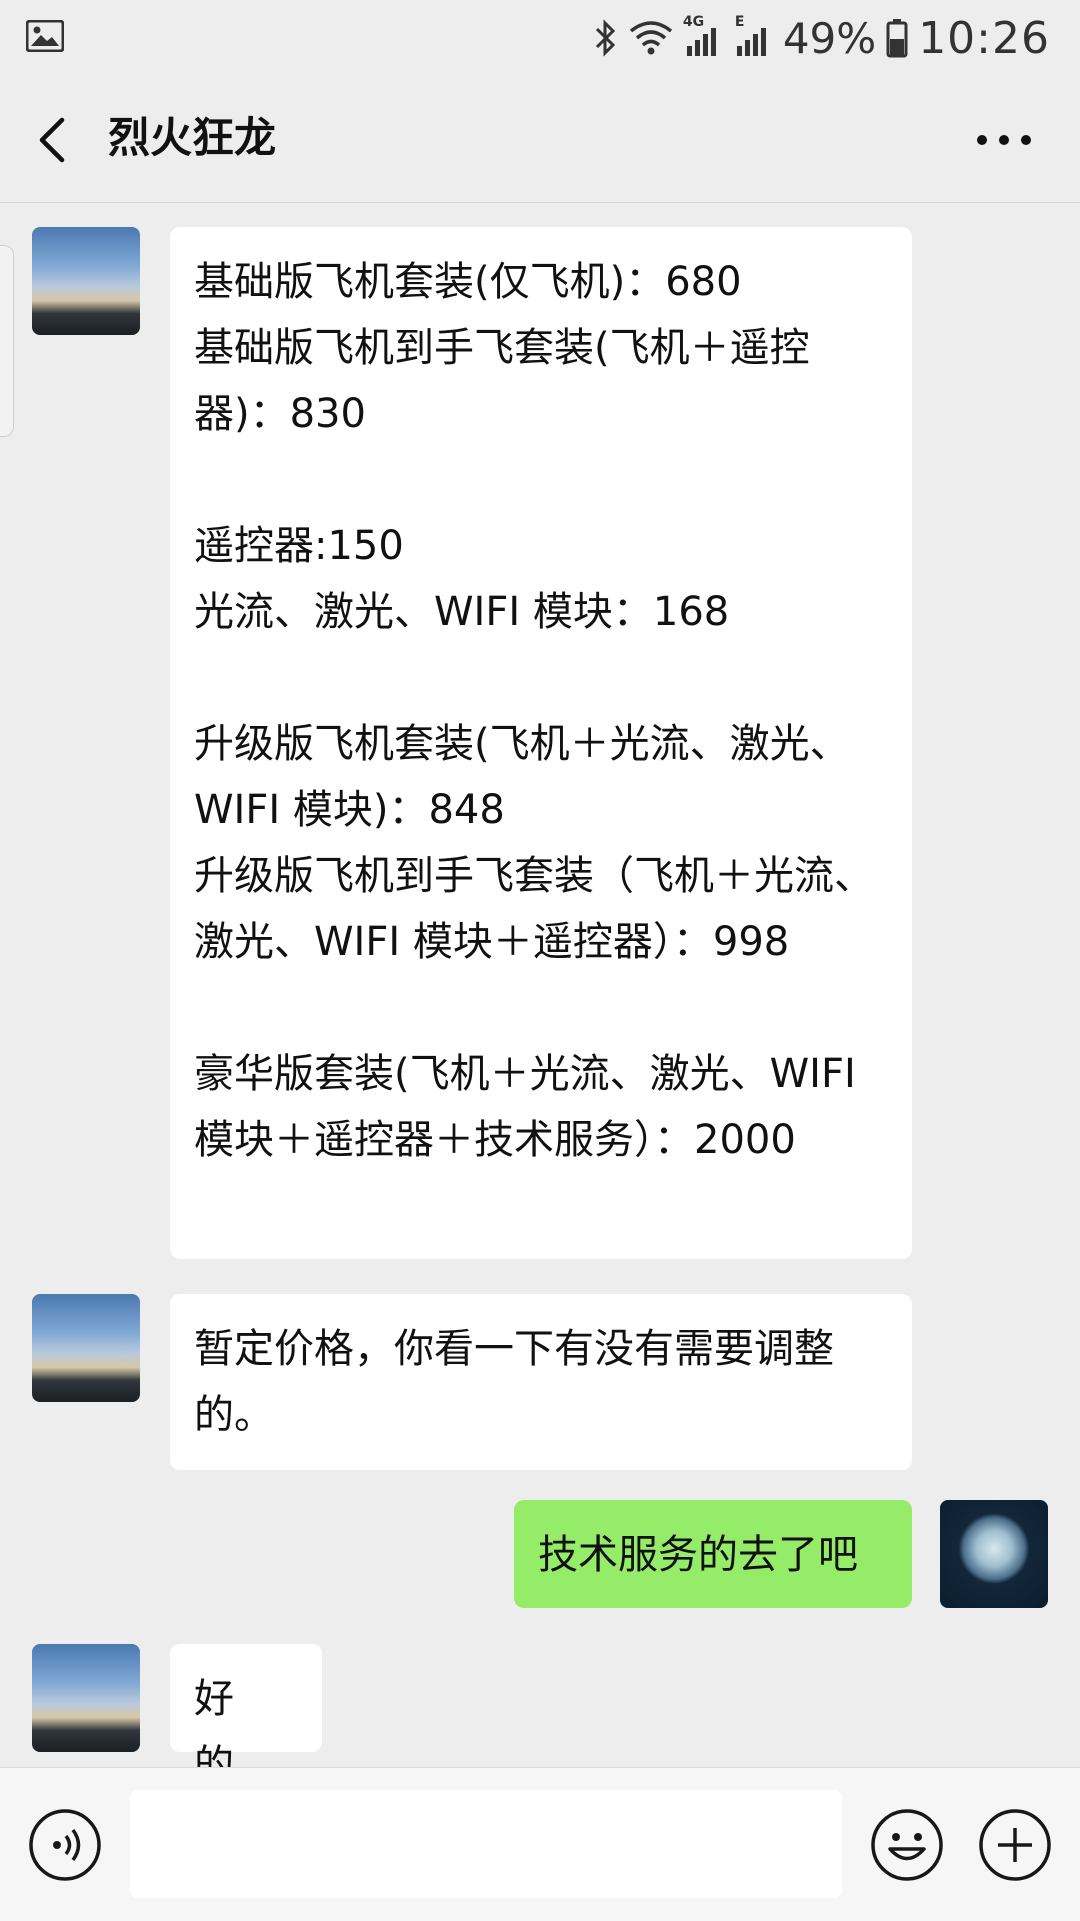 This screenshot has width=1080, height=1921. What do you see at coordinates (45, 36) in the screenshot?
I see `image-icon` at bounding box center [45, 36].